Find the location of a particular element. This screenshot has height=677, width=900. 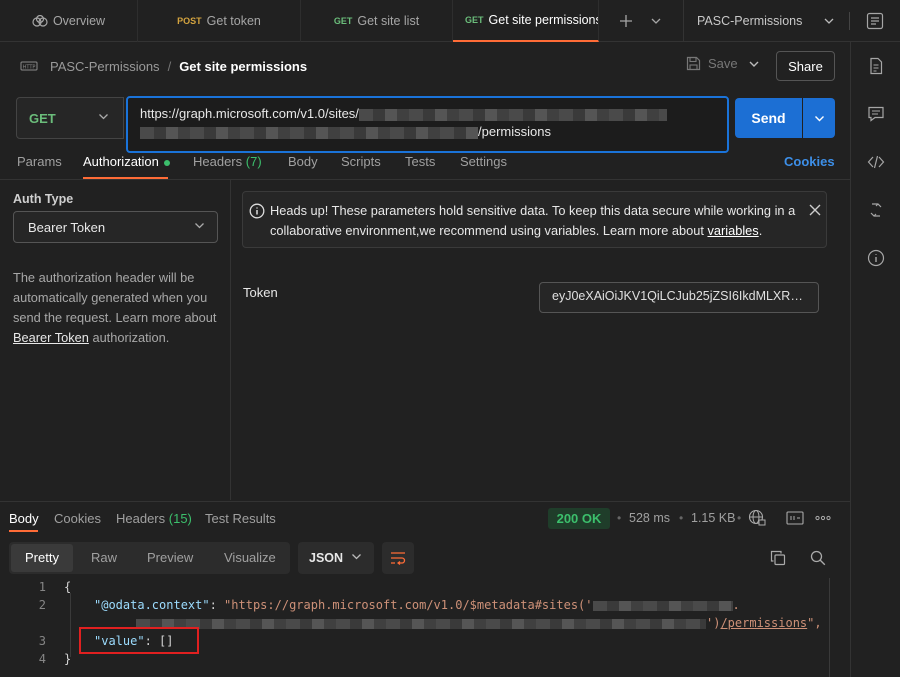

tab-body: Body is located at coordinates (303, 161).